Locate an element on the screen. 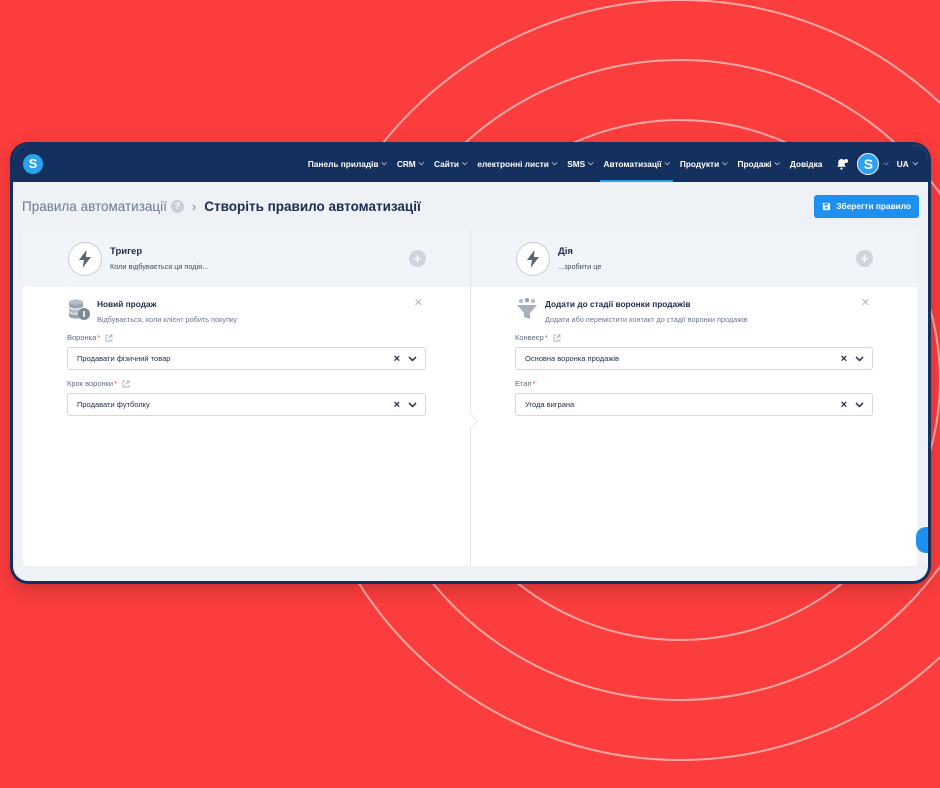  add-trigger-button: + is located at coordinates (417, 258).